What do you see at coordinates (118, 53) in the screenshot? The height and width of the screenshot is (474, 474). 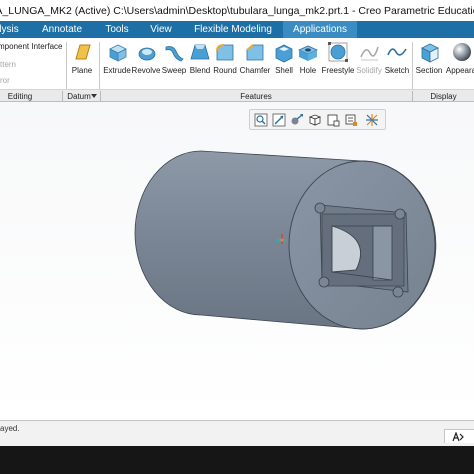 I see `extrude-icon` at bounding box center [118, 53].